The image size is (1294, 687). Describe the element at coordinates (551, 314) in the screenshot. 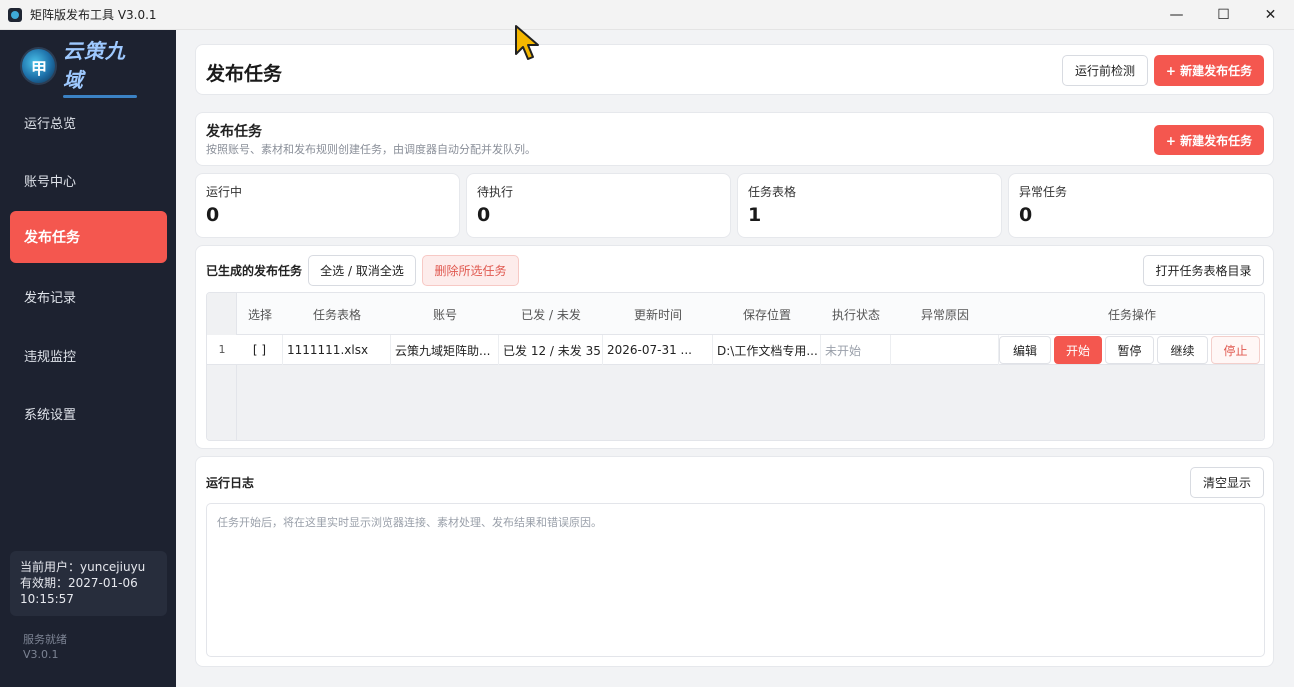

I see `column-header: 已发 / 未发` at that location.